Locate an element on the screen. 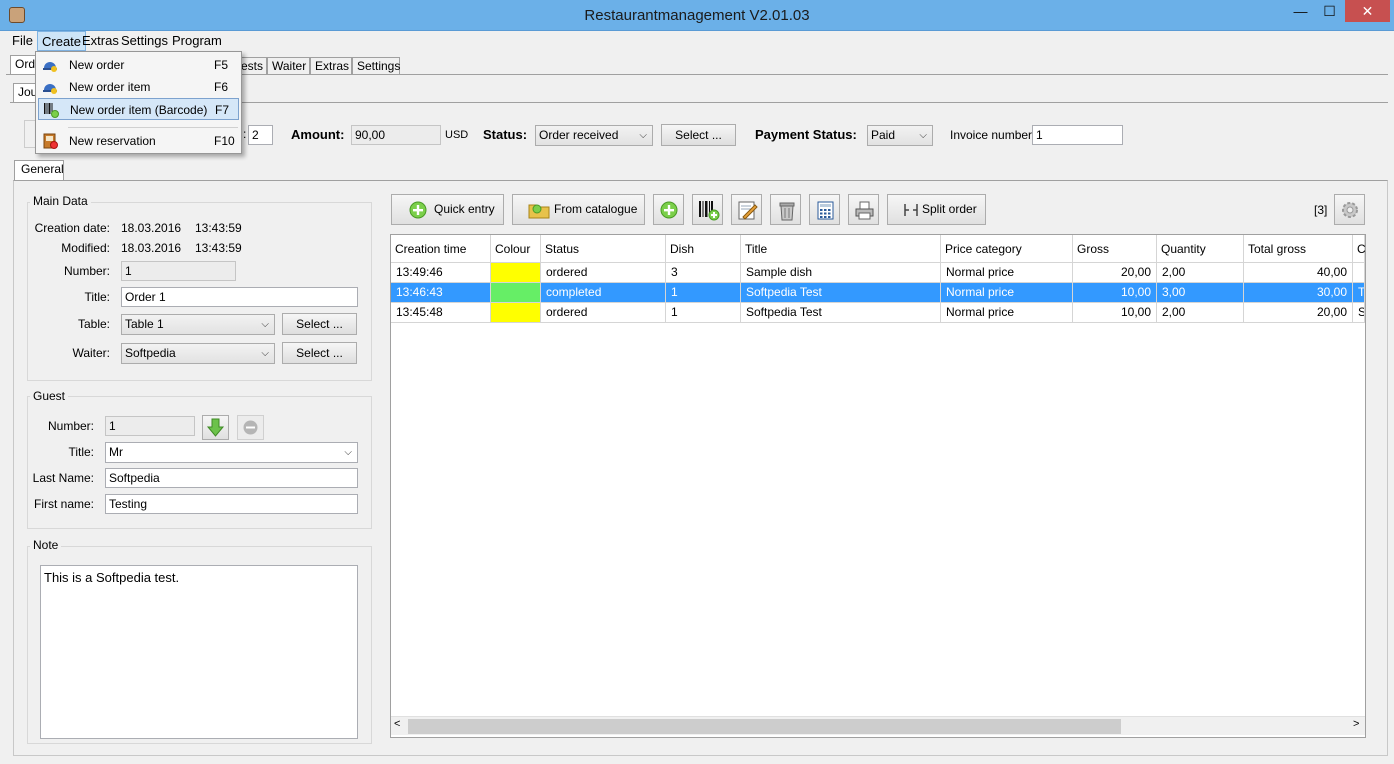 This screenshot has width=1394, height=764. column-header-quantity: Quantity is located at coordinates (1200, 249).